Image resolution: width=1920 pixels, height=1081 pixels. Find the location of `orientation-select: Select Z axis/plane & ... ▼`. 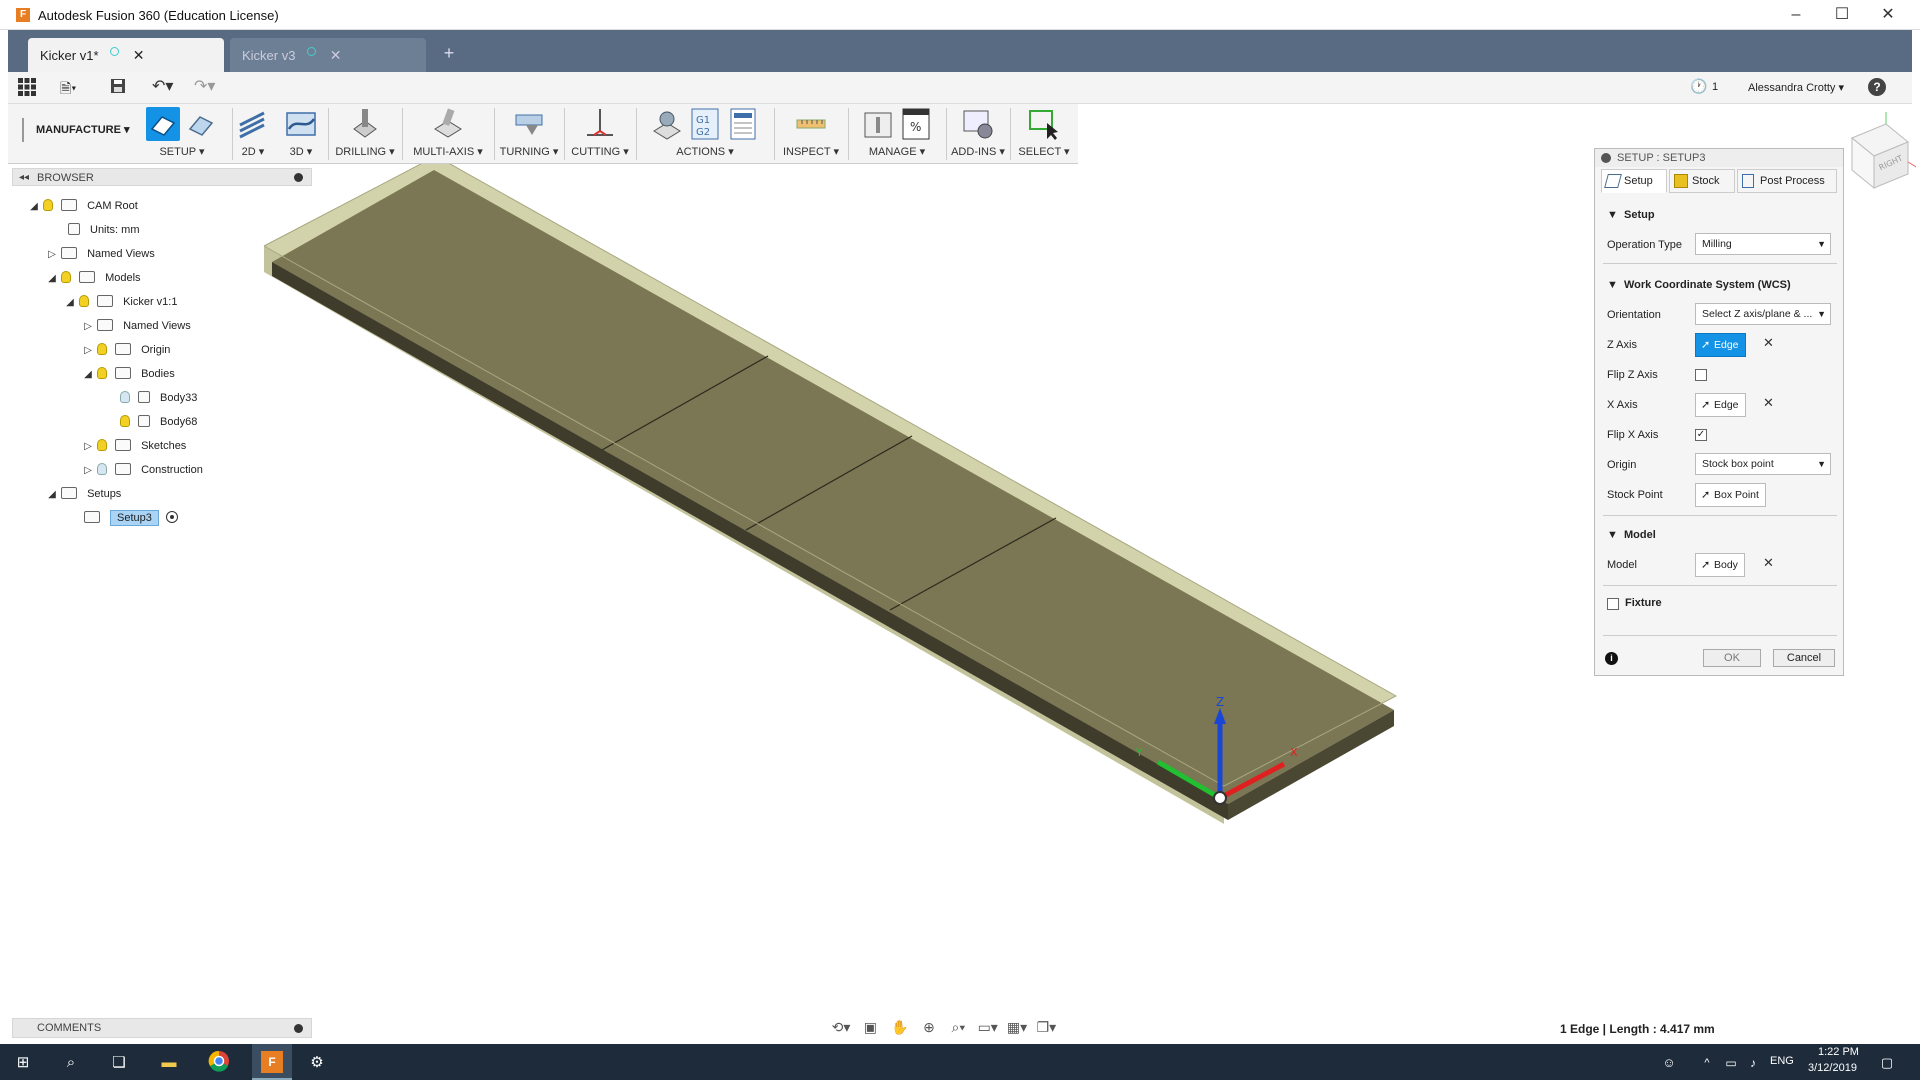

orientation-select: Select Z axis/plane & ... ▼ is located at coordinates (1763, 314).